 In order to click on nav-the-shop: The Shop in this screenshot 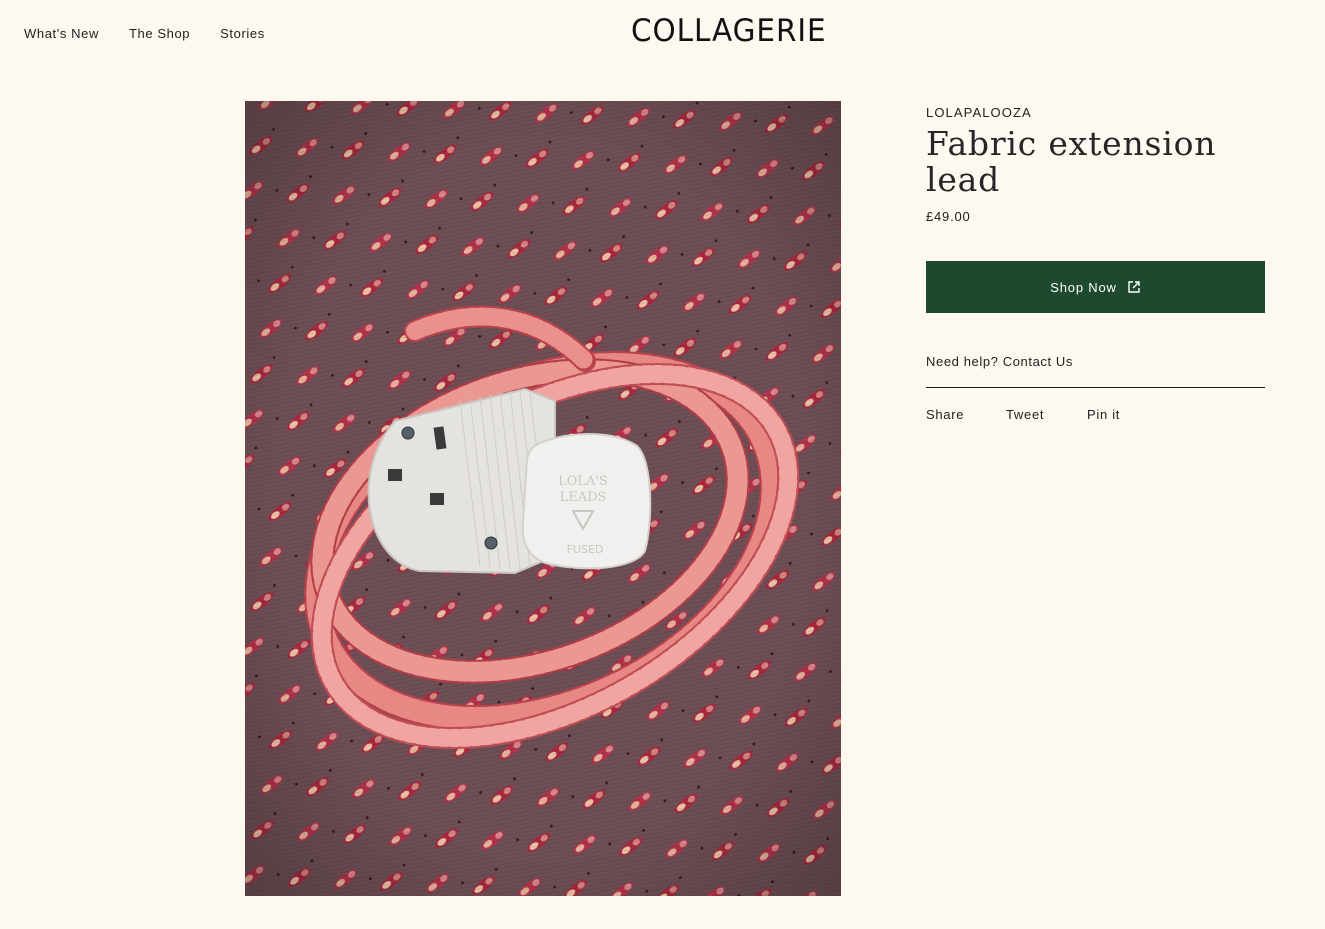, I will do `click(159, 33)`.